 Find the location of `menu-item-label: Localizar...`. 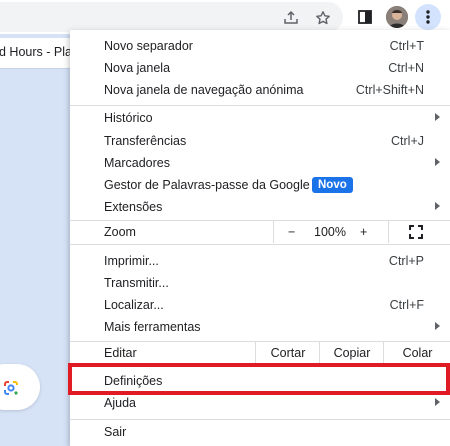

menu-item-label: Localizar... is located at coordinates (134, 305).